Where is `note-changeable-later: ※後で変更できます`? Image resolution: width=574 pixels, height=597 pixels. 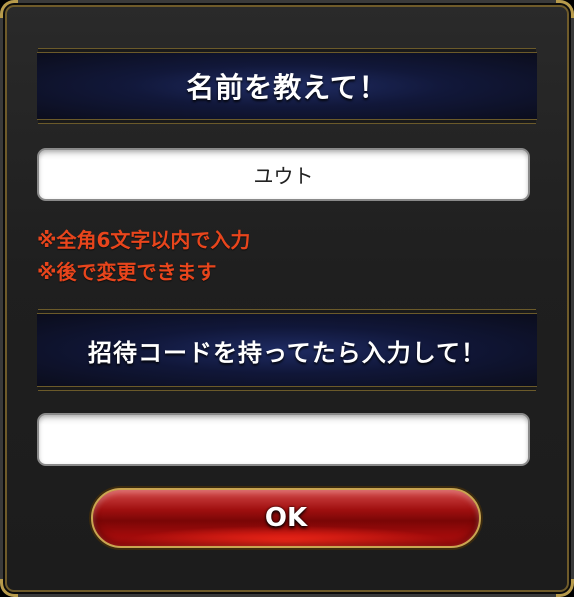 note-changeable-later: ※後で変更できます is located at coordinates (127, 272).